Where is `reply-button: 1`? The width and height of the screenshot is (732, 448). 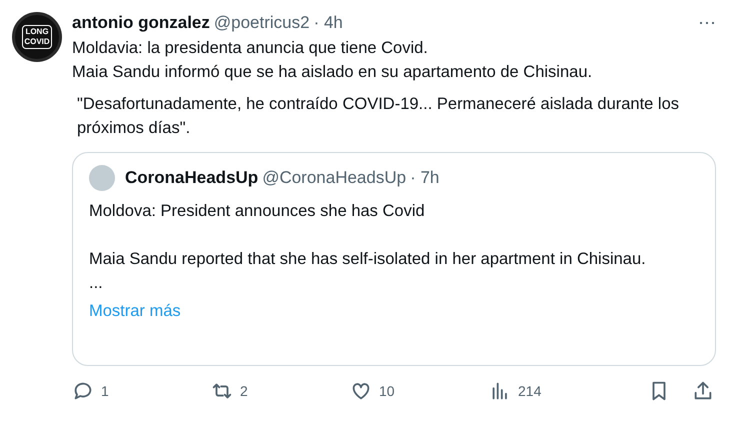 reply-button: 1 is located at coordinates (101, 391).